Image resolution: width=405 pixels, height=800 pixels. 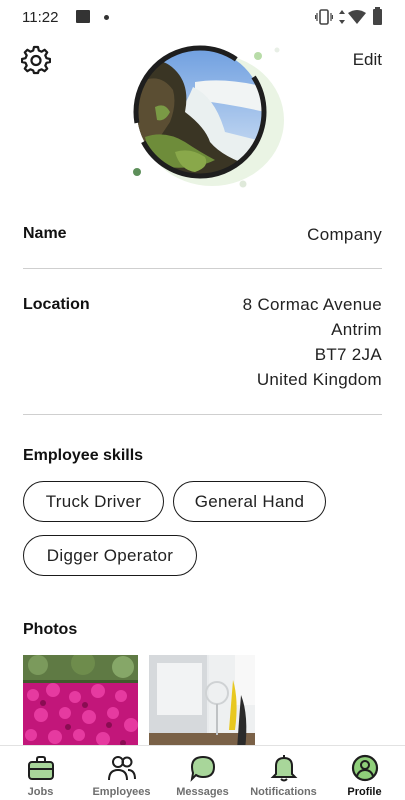 What do you see at coordinates (356, 329) in the screenshot?
I see `address-line: Antrim` at bounding box center [356, 329].